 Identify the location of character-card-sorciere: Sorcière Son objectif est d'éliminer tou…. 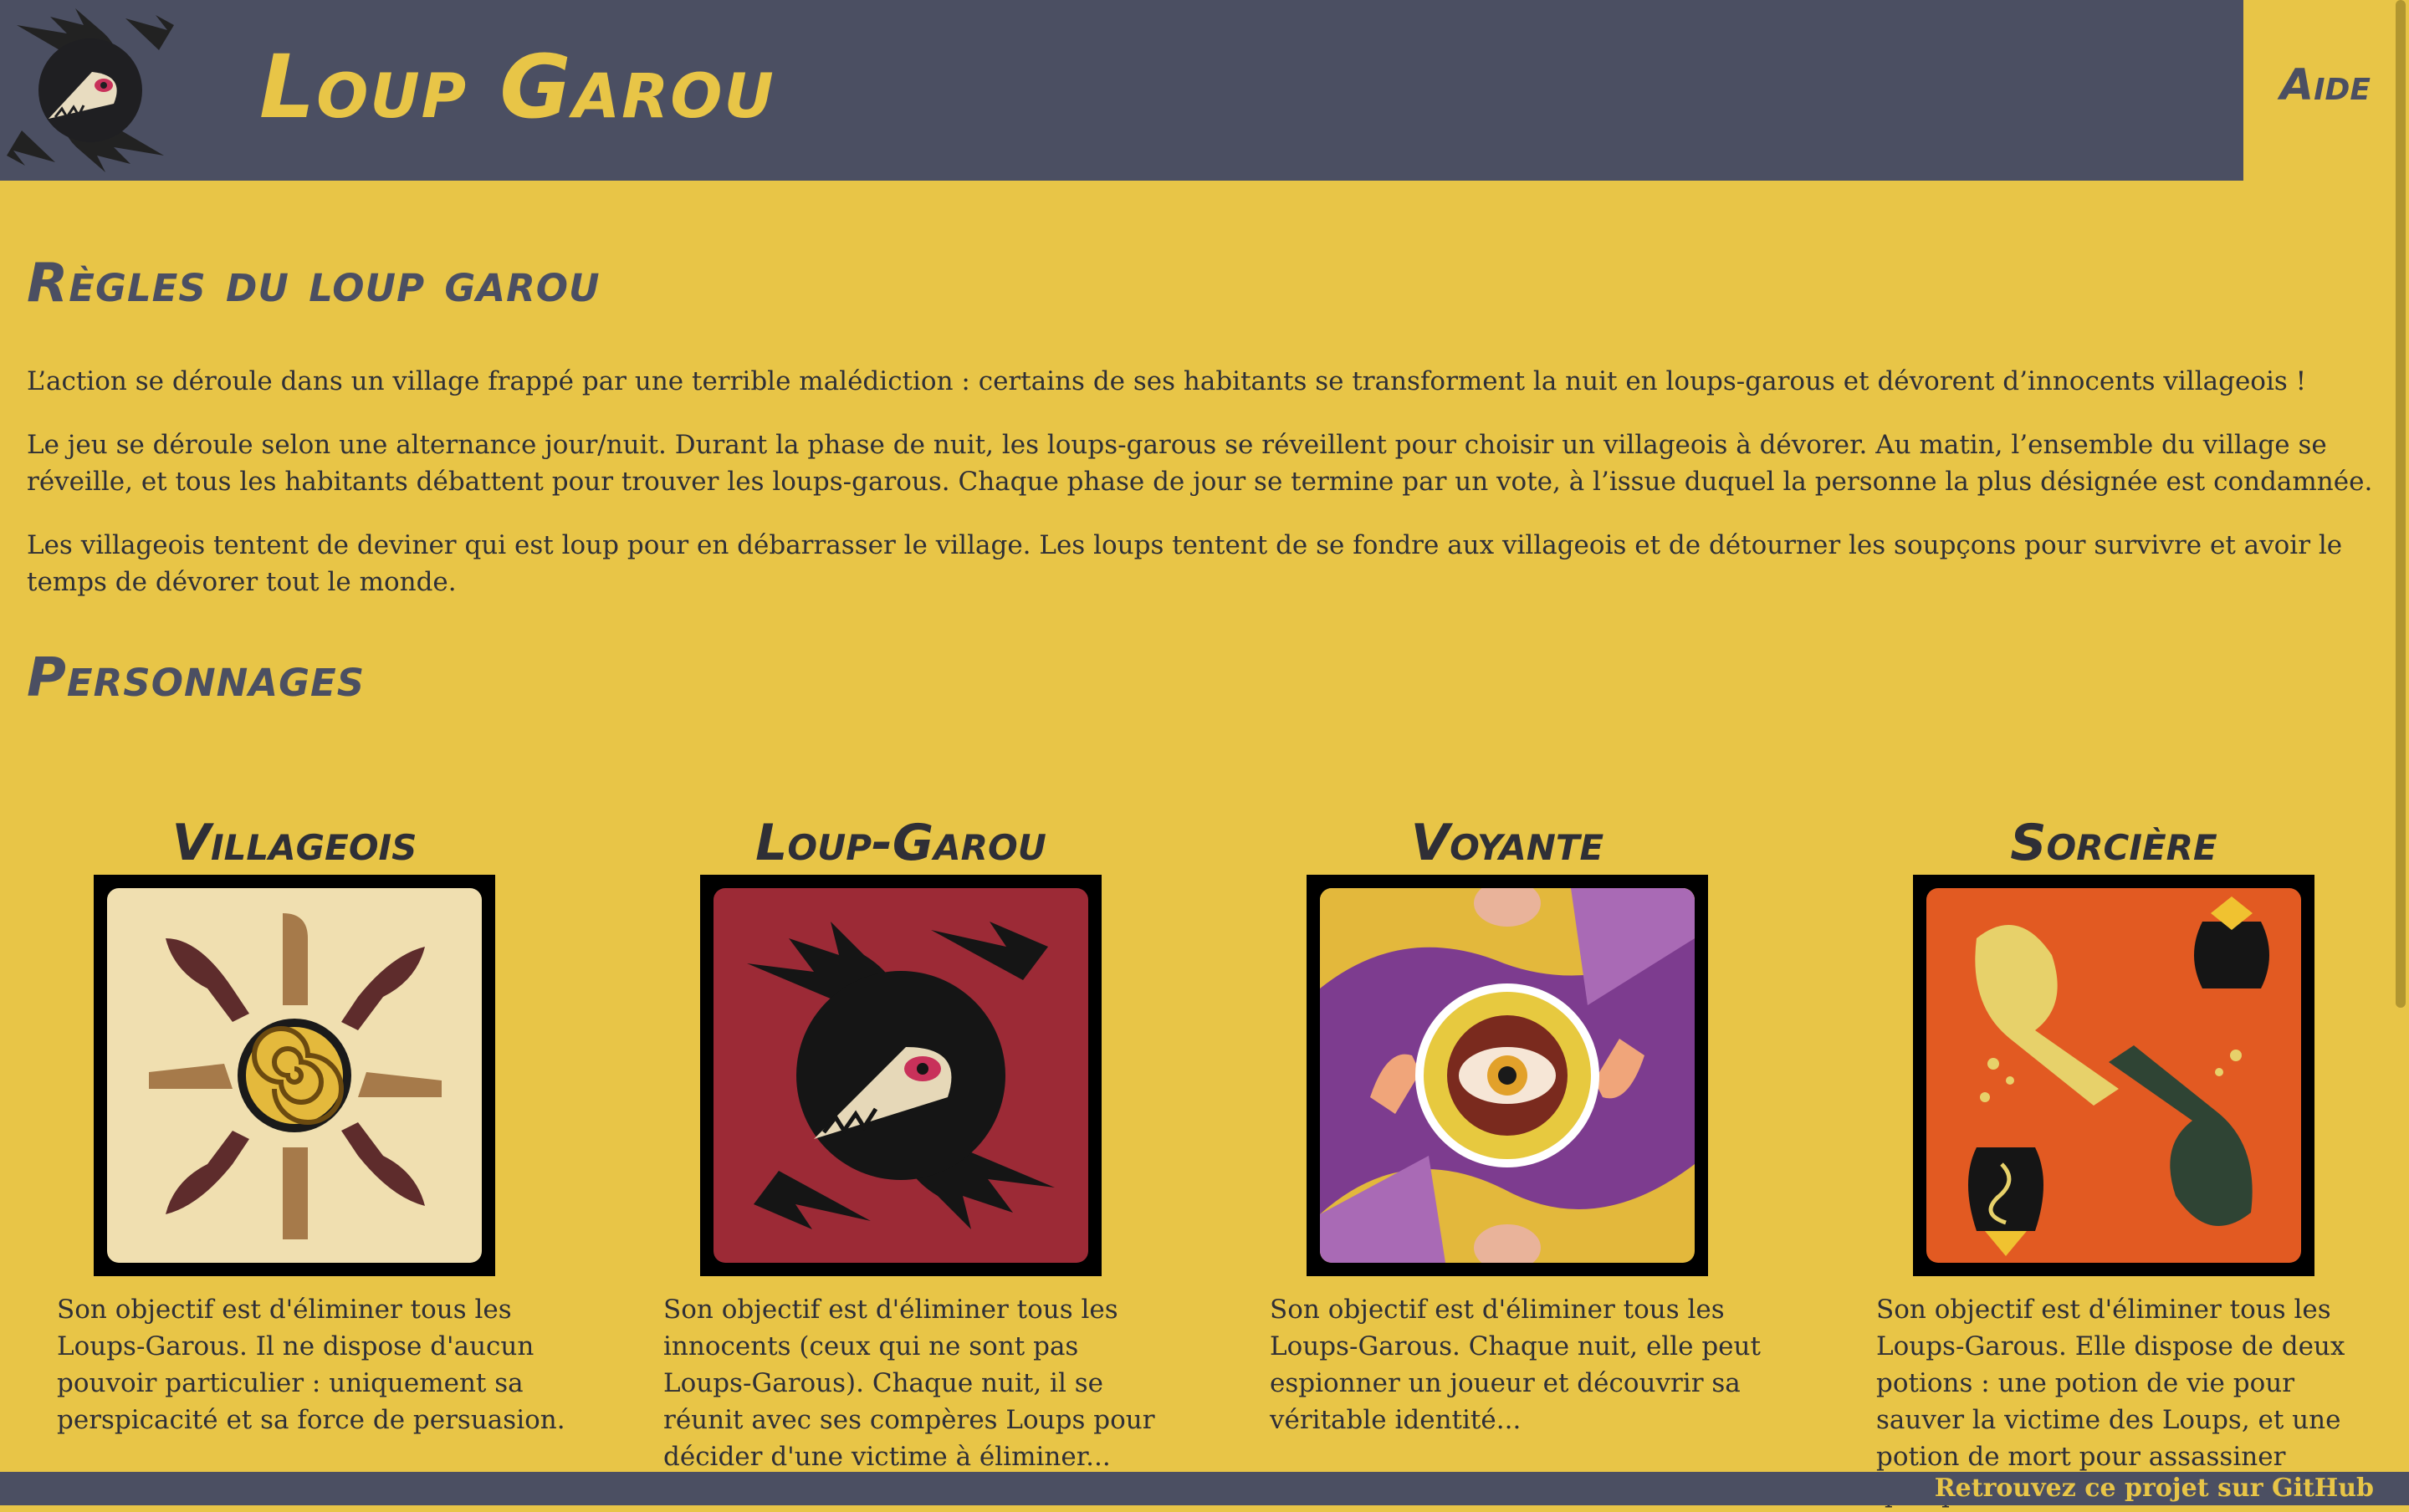
(2114, 1161).